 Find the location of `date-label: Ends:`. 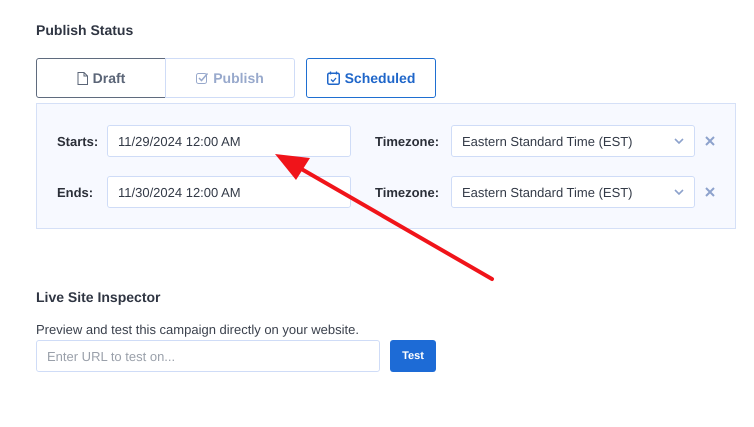

date-label: Ends: is located at coordinates (75, 192).